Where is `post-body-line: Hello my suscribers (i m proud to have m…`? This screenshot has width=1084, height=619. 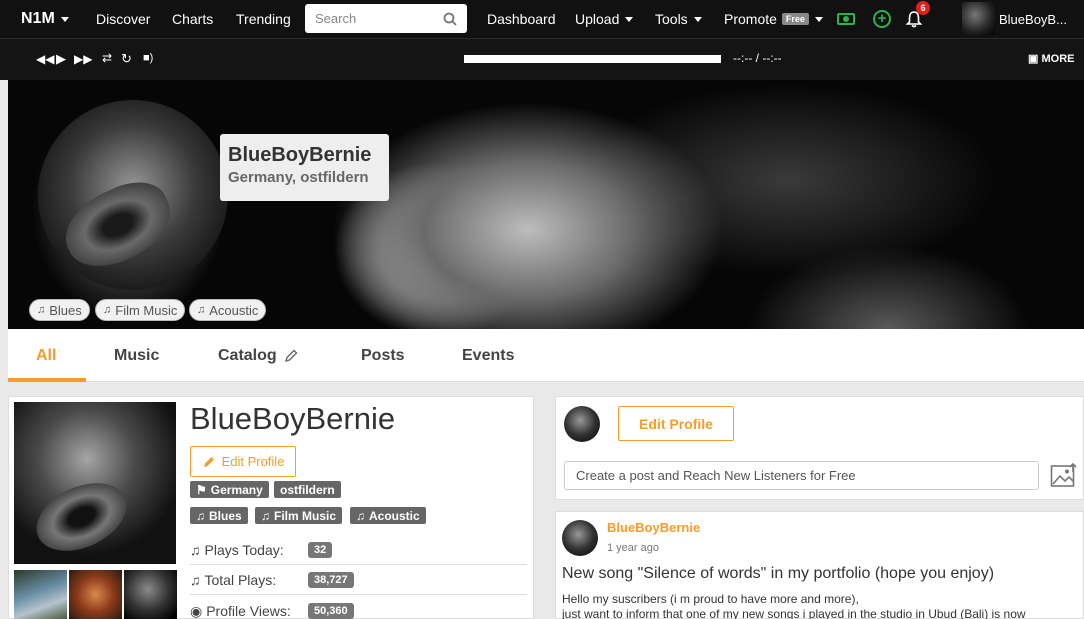 post-body-line: Hello my suscribers (i m proud to have m… is located at coordinates (710, 599).